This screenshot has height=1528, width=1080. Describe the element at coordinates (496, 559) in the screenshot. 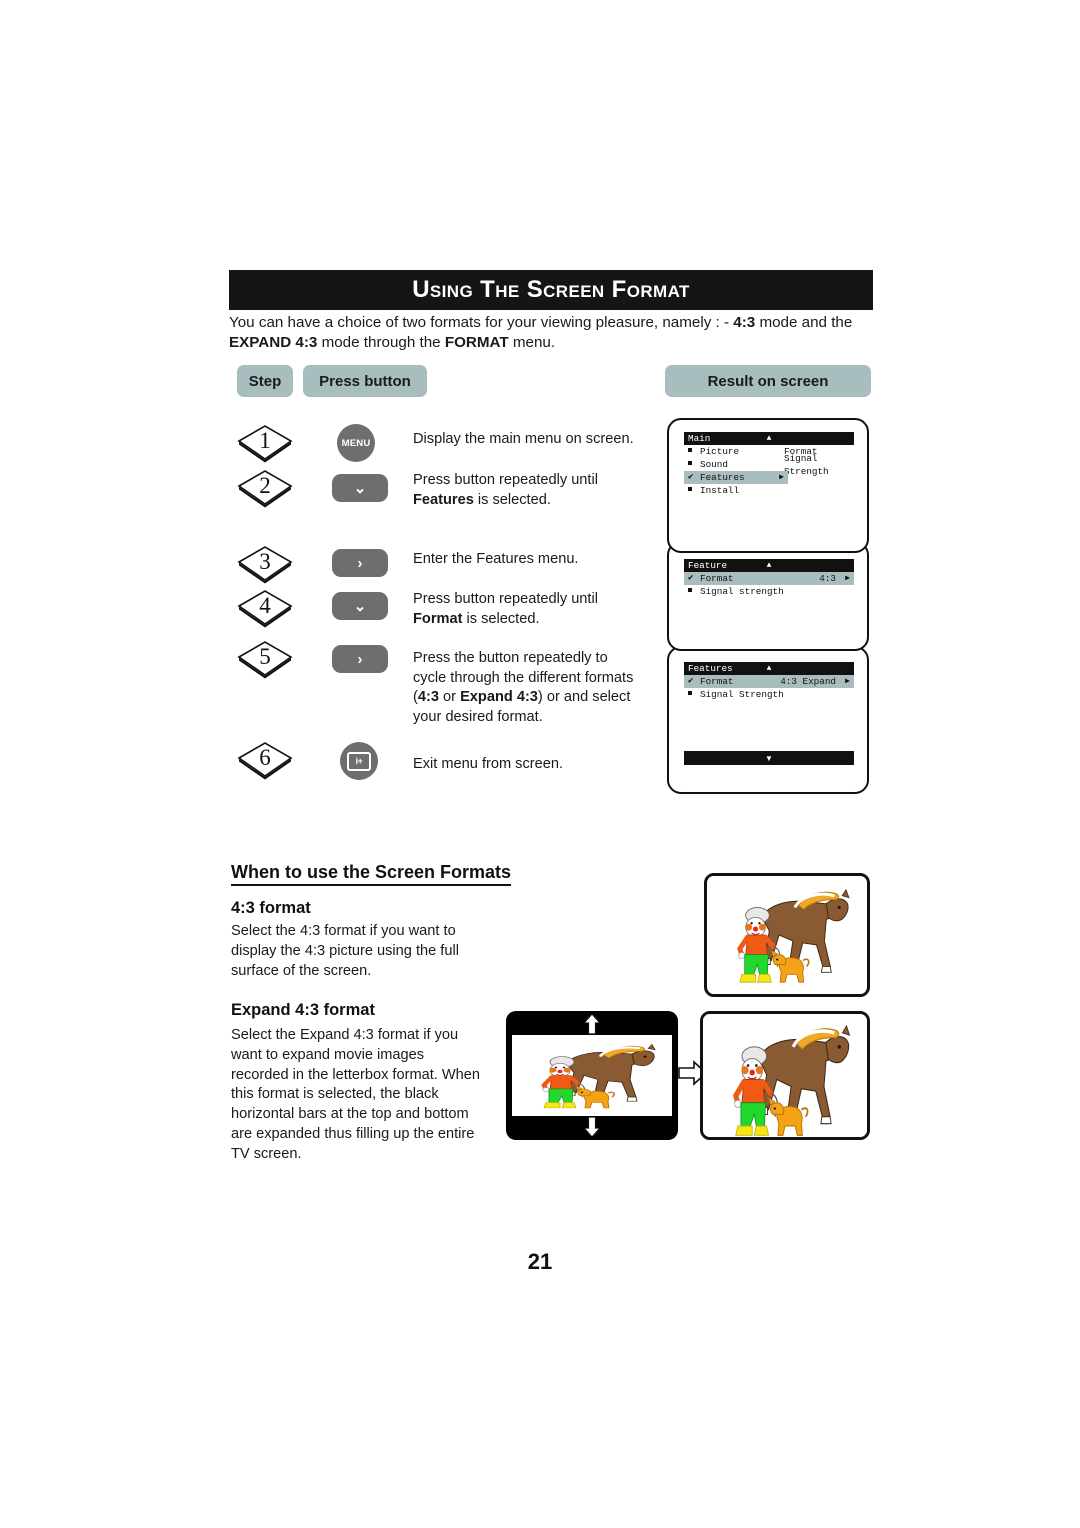

I see `step-3-line-1: Enter the Features menu.` at that location.